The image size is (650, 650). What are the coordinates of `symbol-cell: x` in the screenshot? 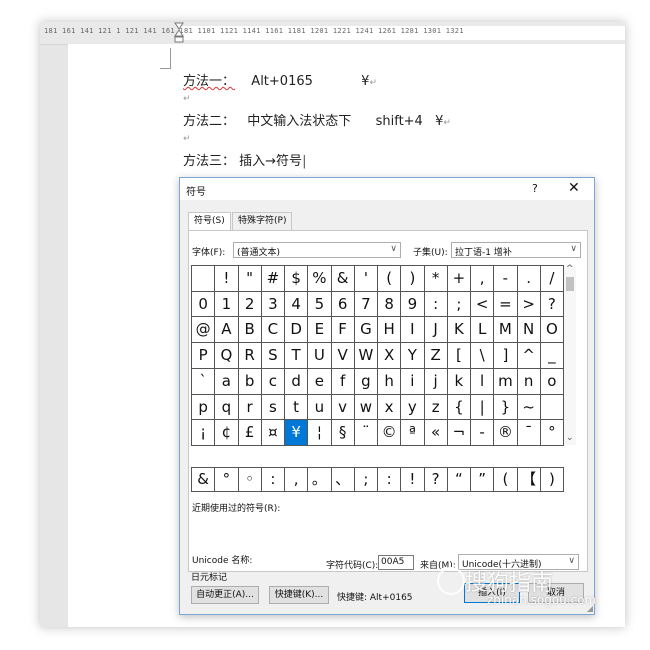 It's located at (390, 407).